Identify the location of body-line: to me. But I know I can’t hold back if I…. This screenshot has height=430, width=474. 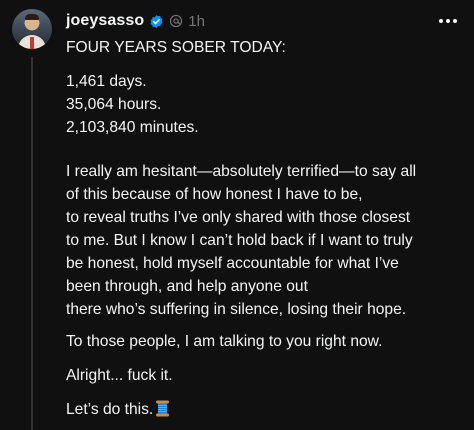
(239, 240).